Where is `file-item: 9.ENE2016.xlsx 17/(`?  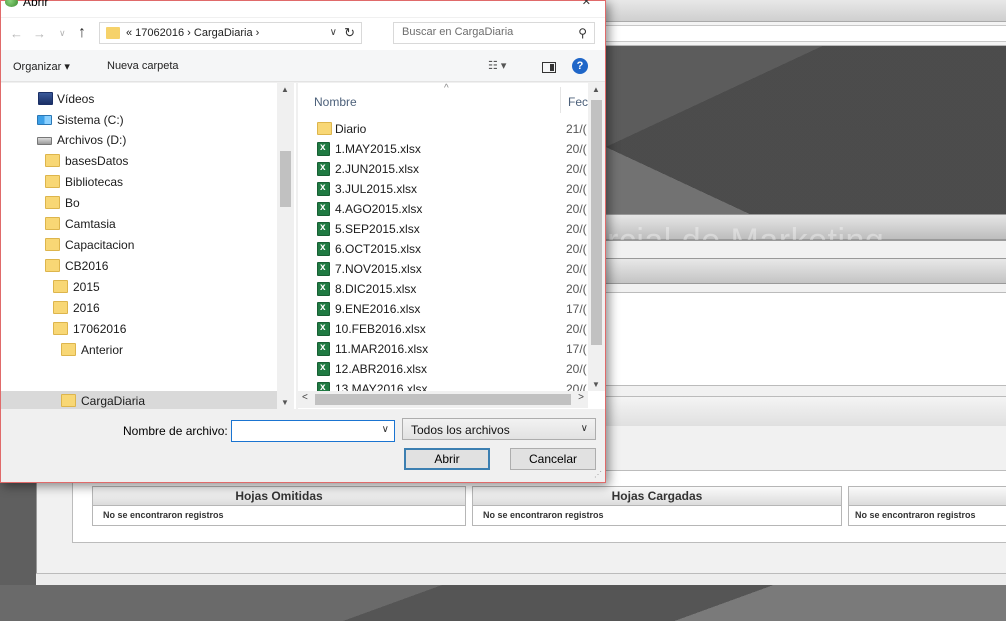
file-item: 9.ENE2016.xlsx 17/( is located at coordinates (443, 309).